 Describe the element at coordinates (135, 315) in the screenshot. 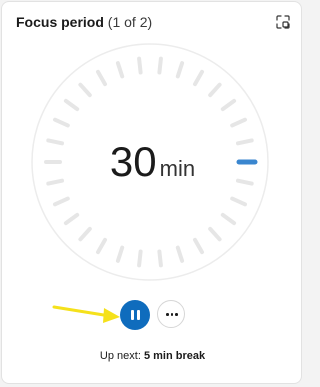

I see `pause-button` at that location.